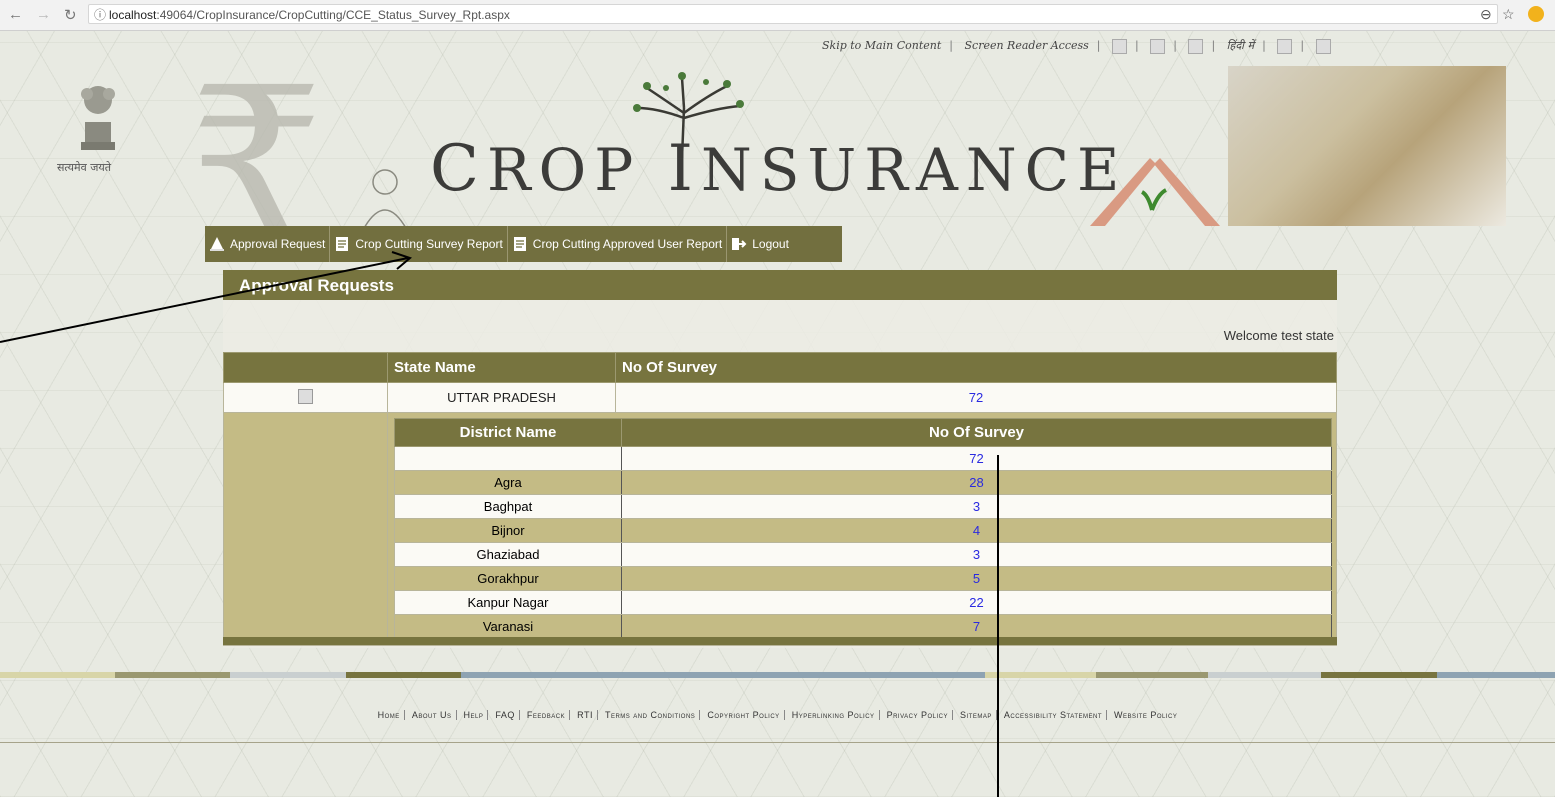 The image size is (1555, 797). Describe the element at coordinates (1053, 715) in the screenshot. I see `footer-link-accessibility: Accessibility Statement` at that location.